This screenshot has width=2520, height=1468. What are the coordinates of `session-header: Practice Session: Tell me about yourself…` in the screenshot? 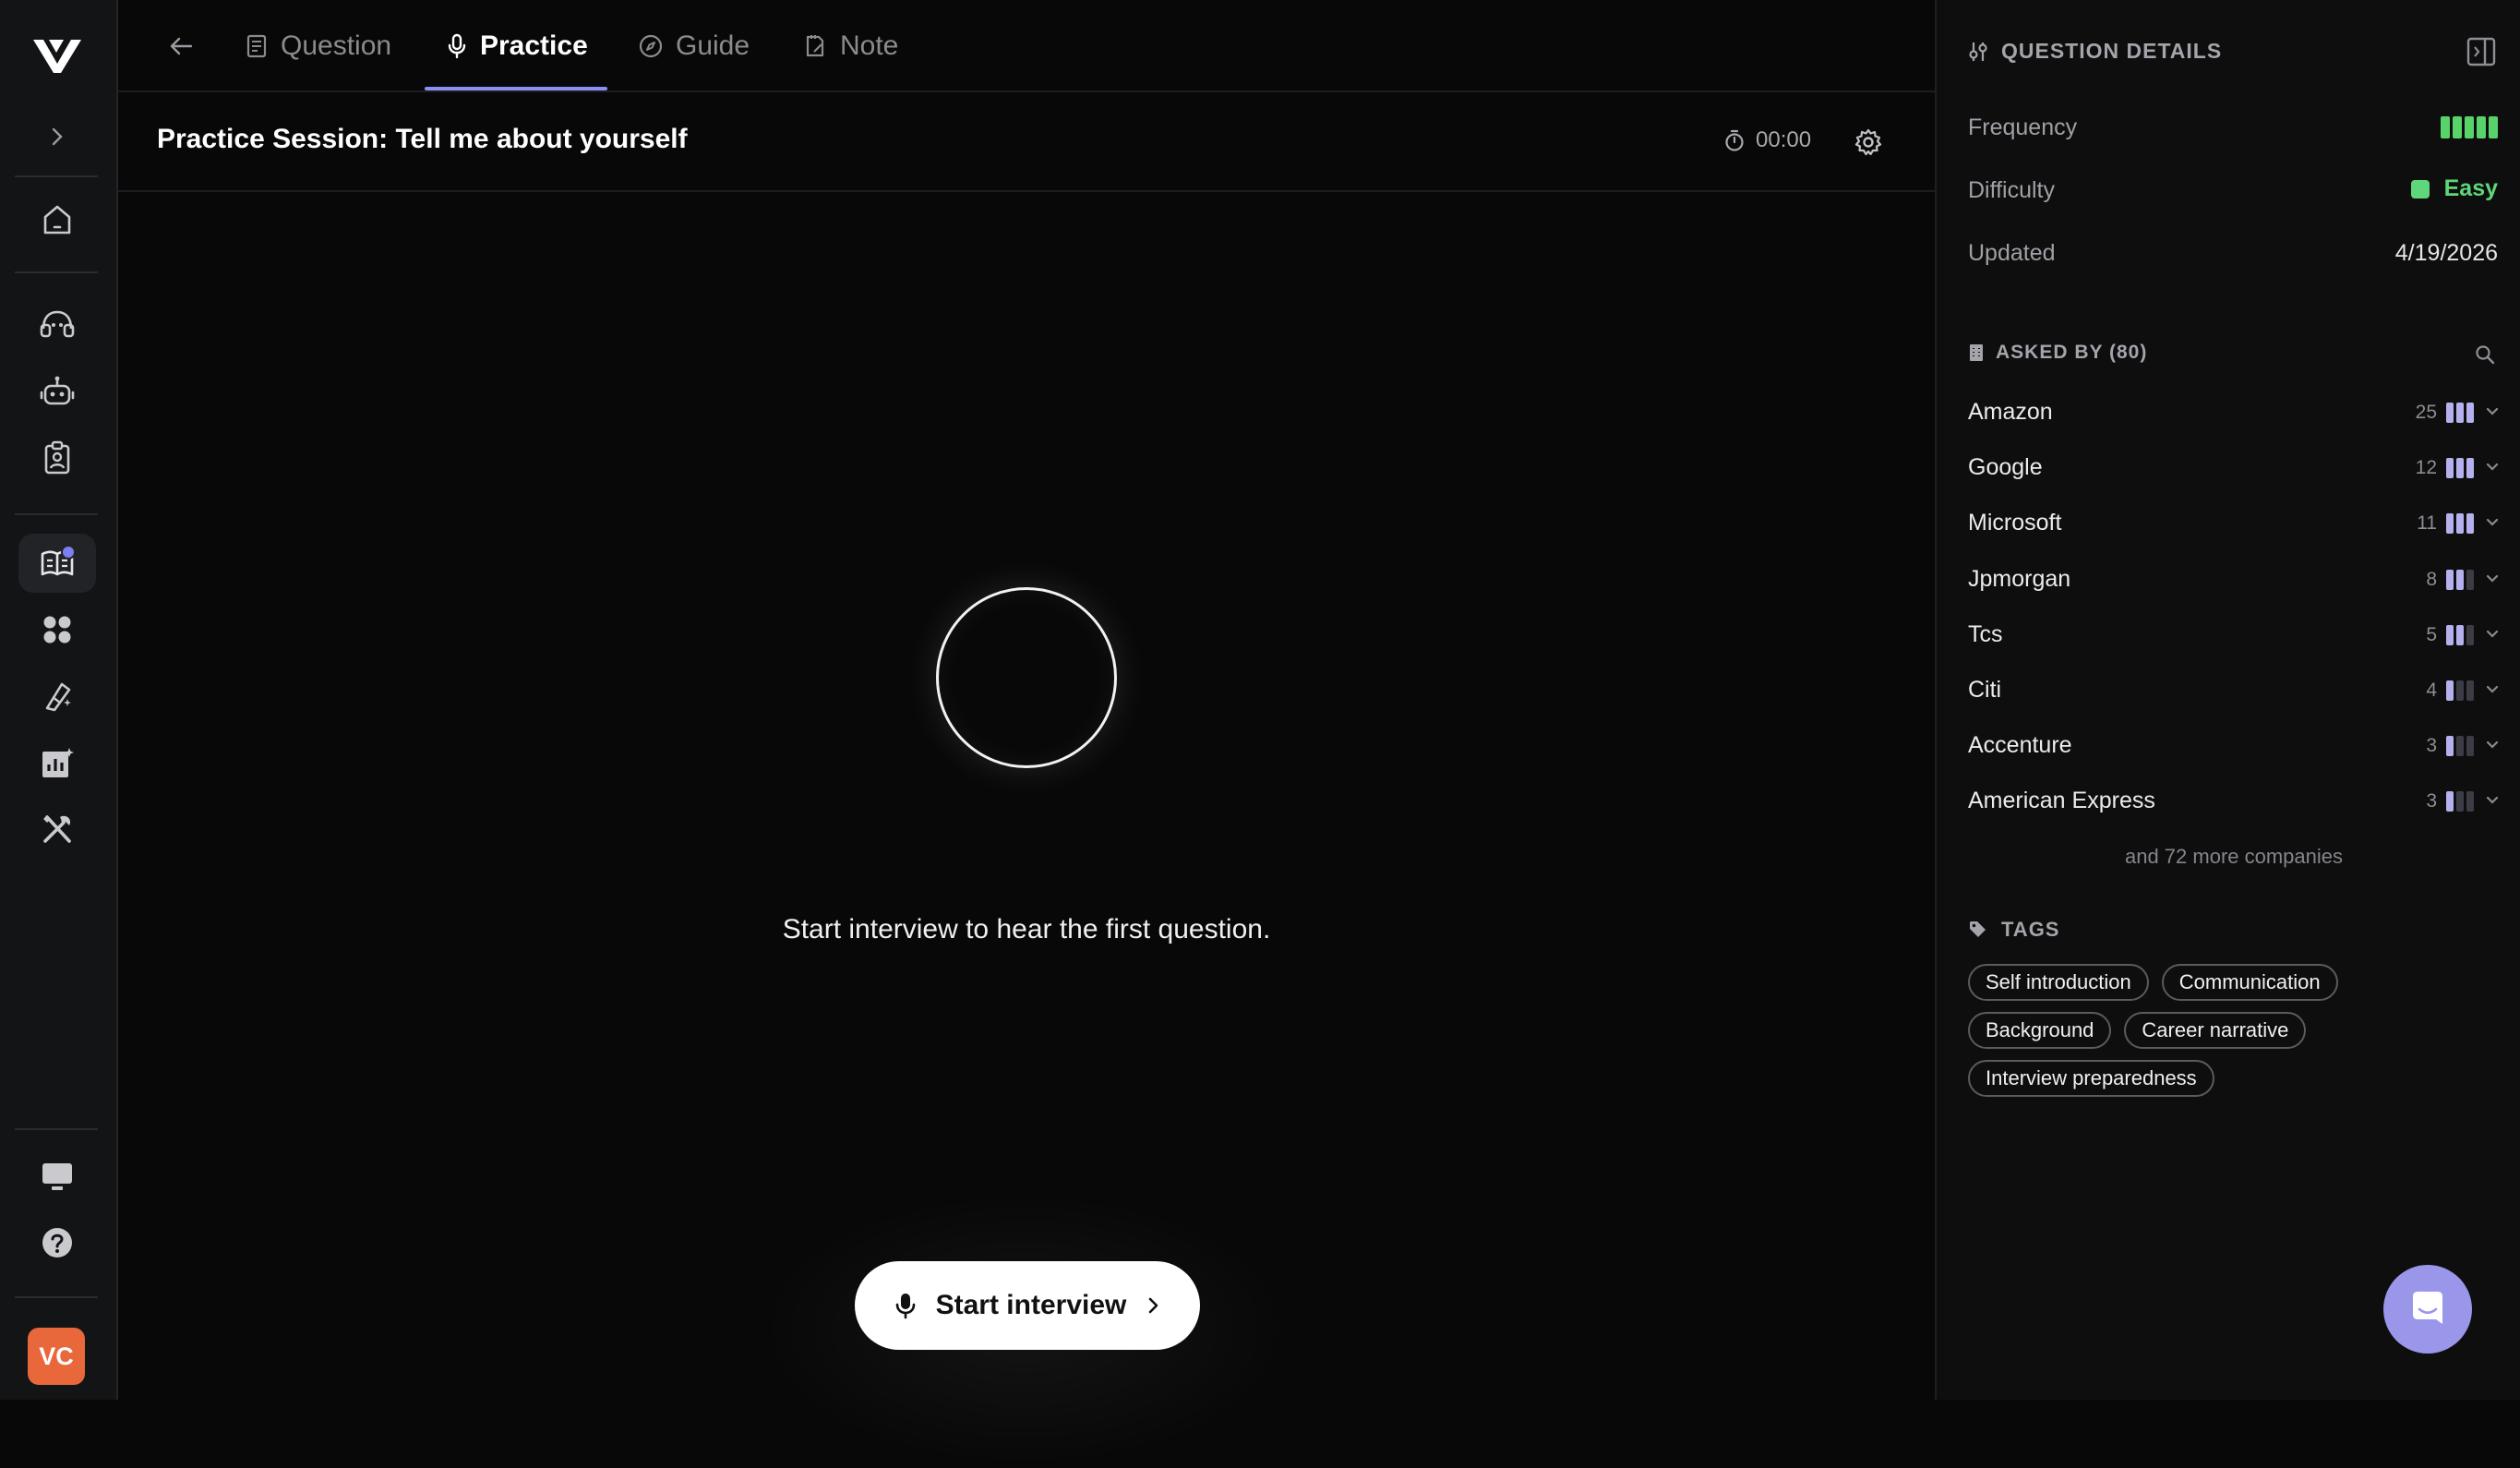 It's located at (1026, 142).